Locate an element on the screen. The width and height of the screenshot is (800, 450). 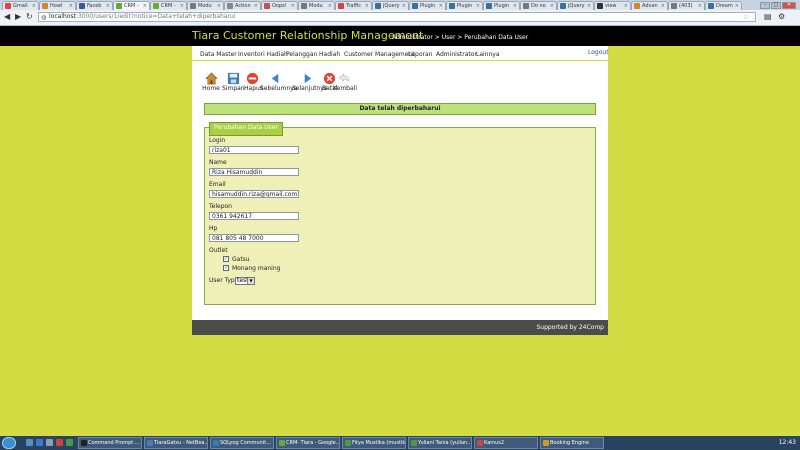
bookmark-star-icon: ☆ is located at coordinates (746, 17).